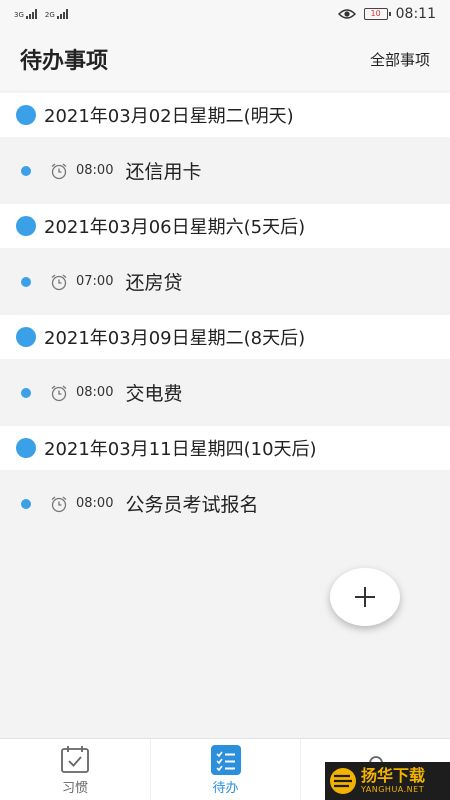 This screenshot has width=450, height=800. I want to click on checklist-icon, so click(225, 759).